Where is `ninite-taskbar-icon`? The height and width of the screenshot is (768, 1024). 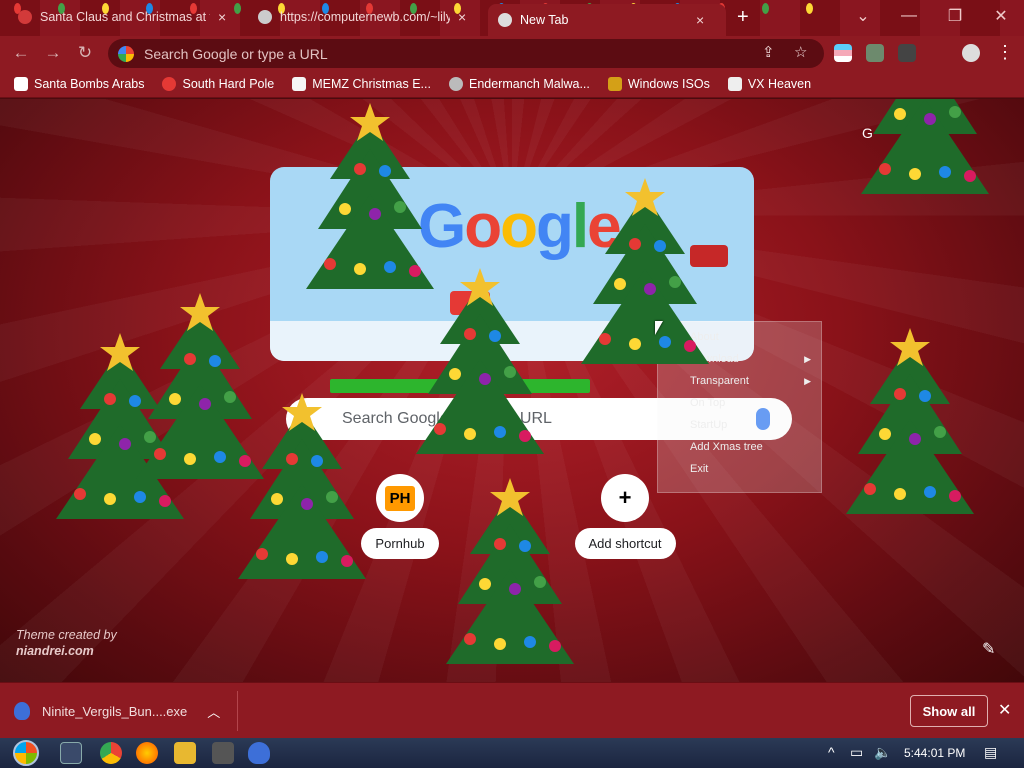
ninite-taskbar-icon is located at coordinates (259, 753).